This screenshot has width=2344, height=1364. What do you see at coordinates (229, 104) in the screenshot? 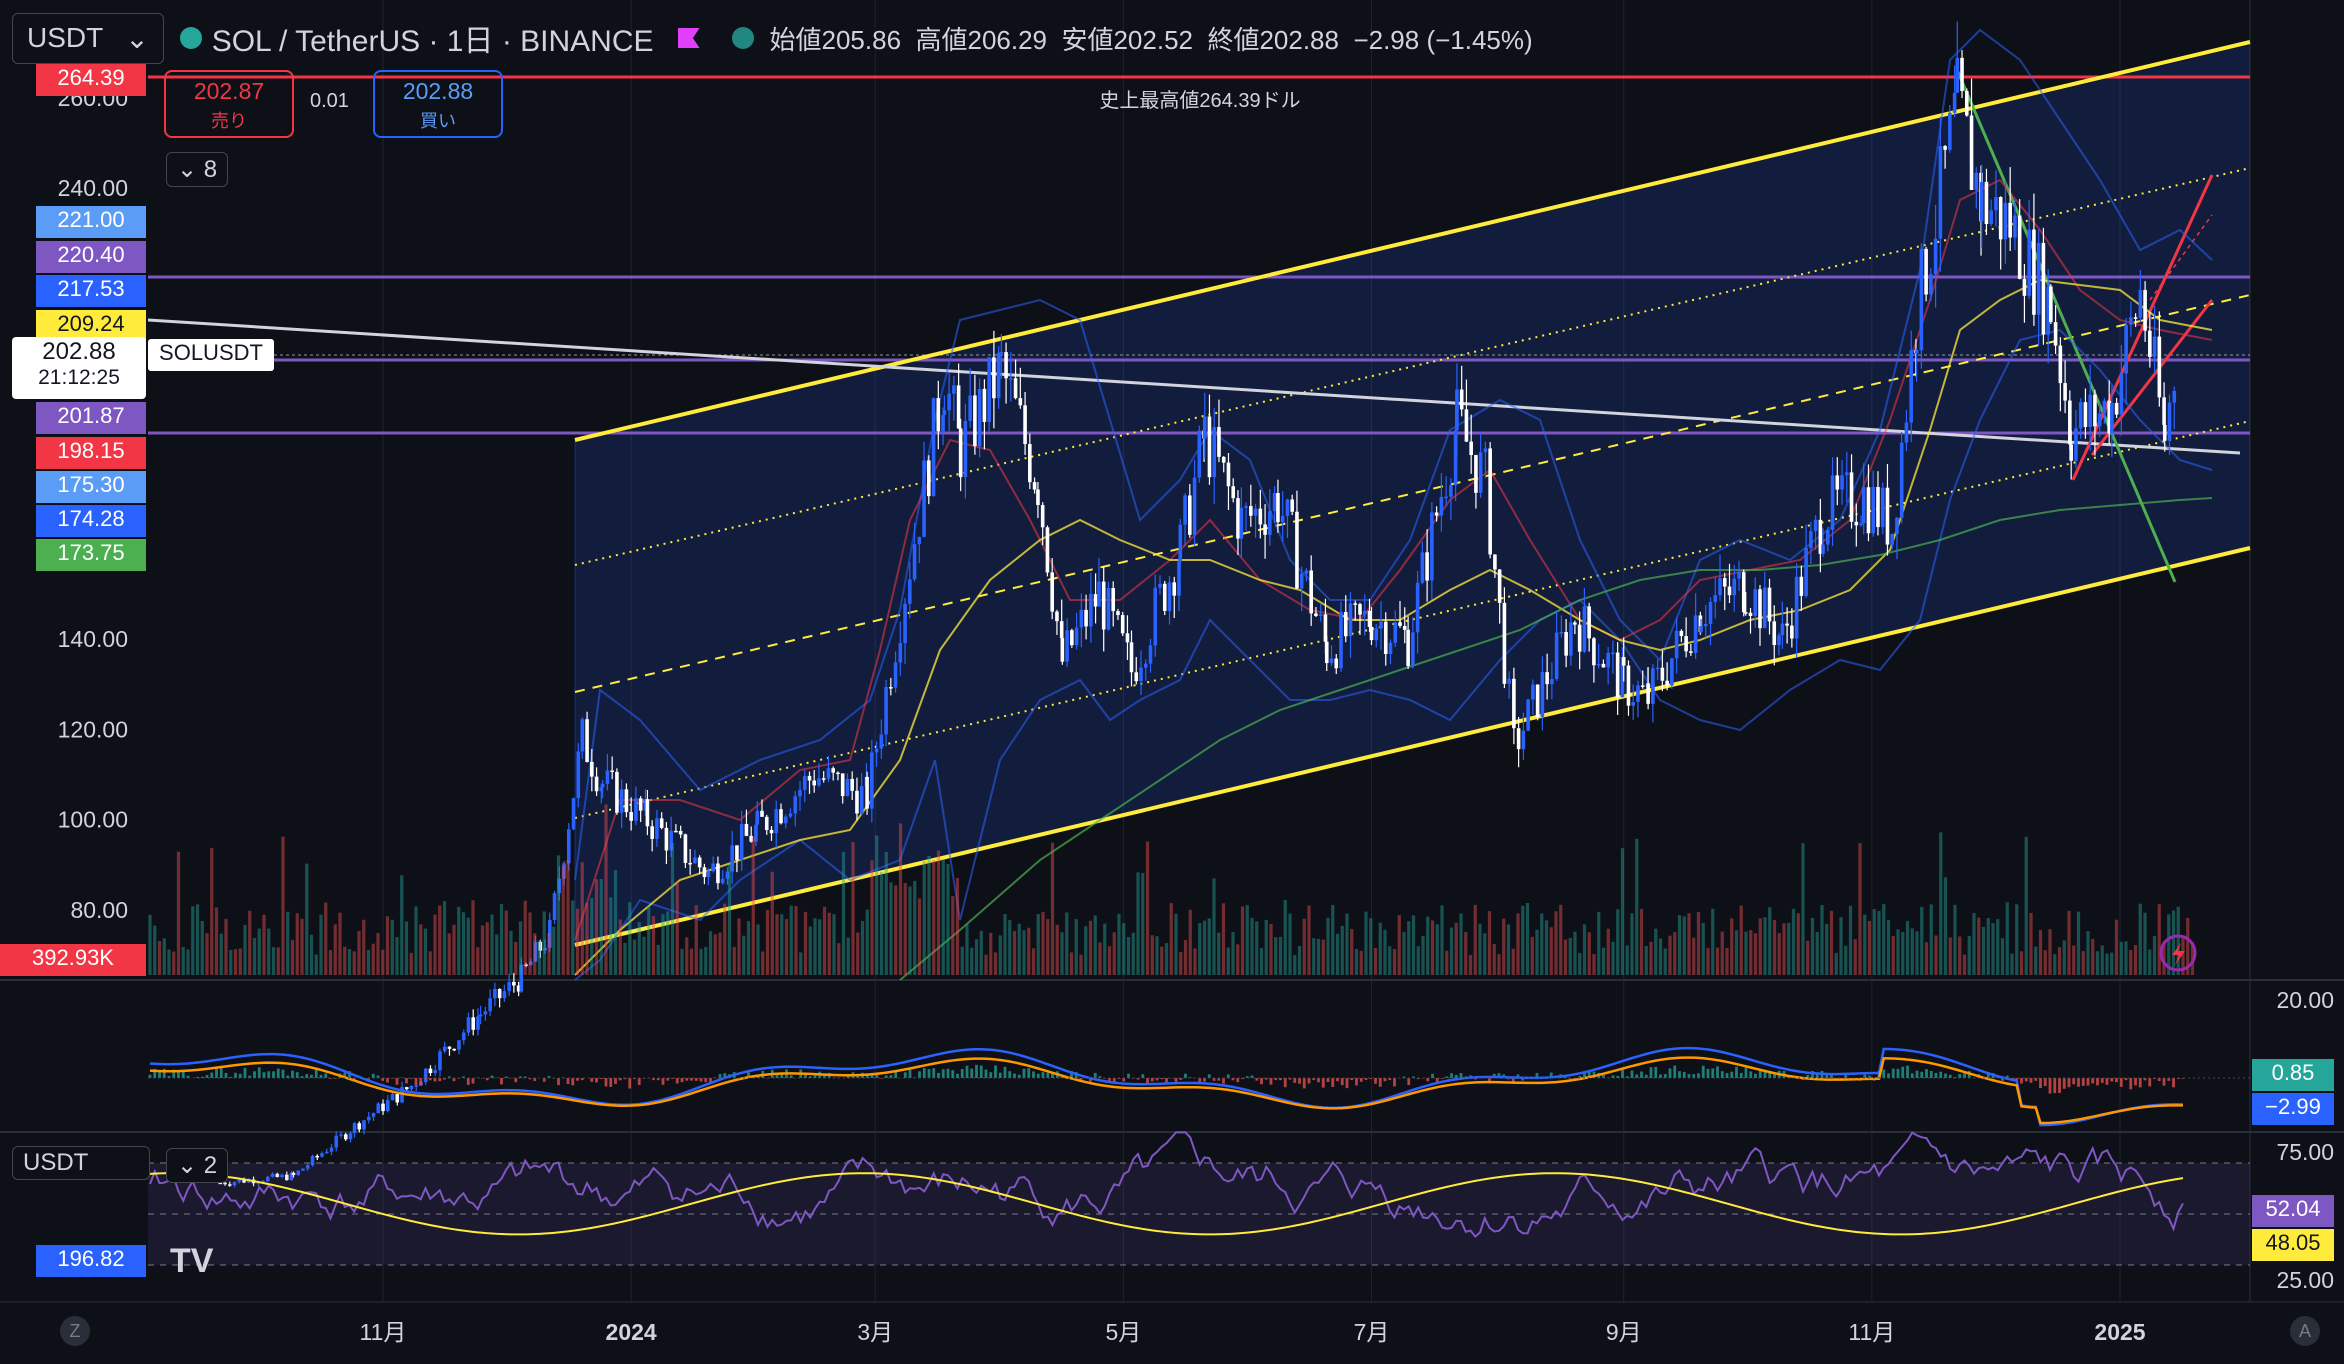
I see `sell-button: 202.87 売り` at bounding box center [229, 104].